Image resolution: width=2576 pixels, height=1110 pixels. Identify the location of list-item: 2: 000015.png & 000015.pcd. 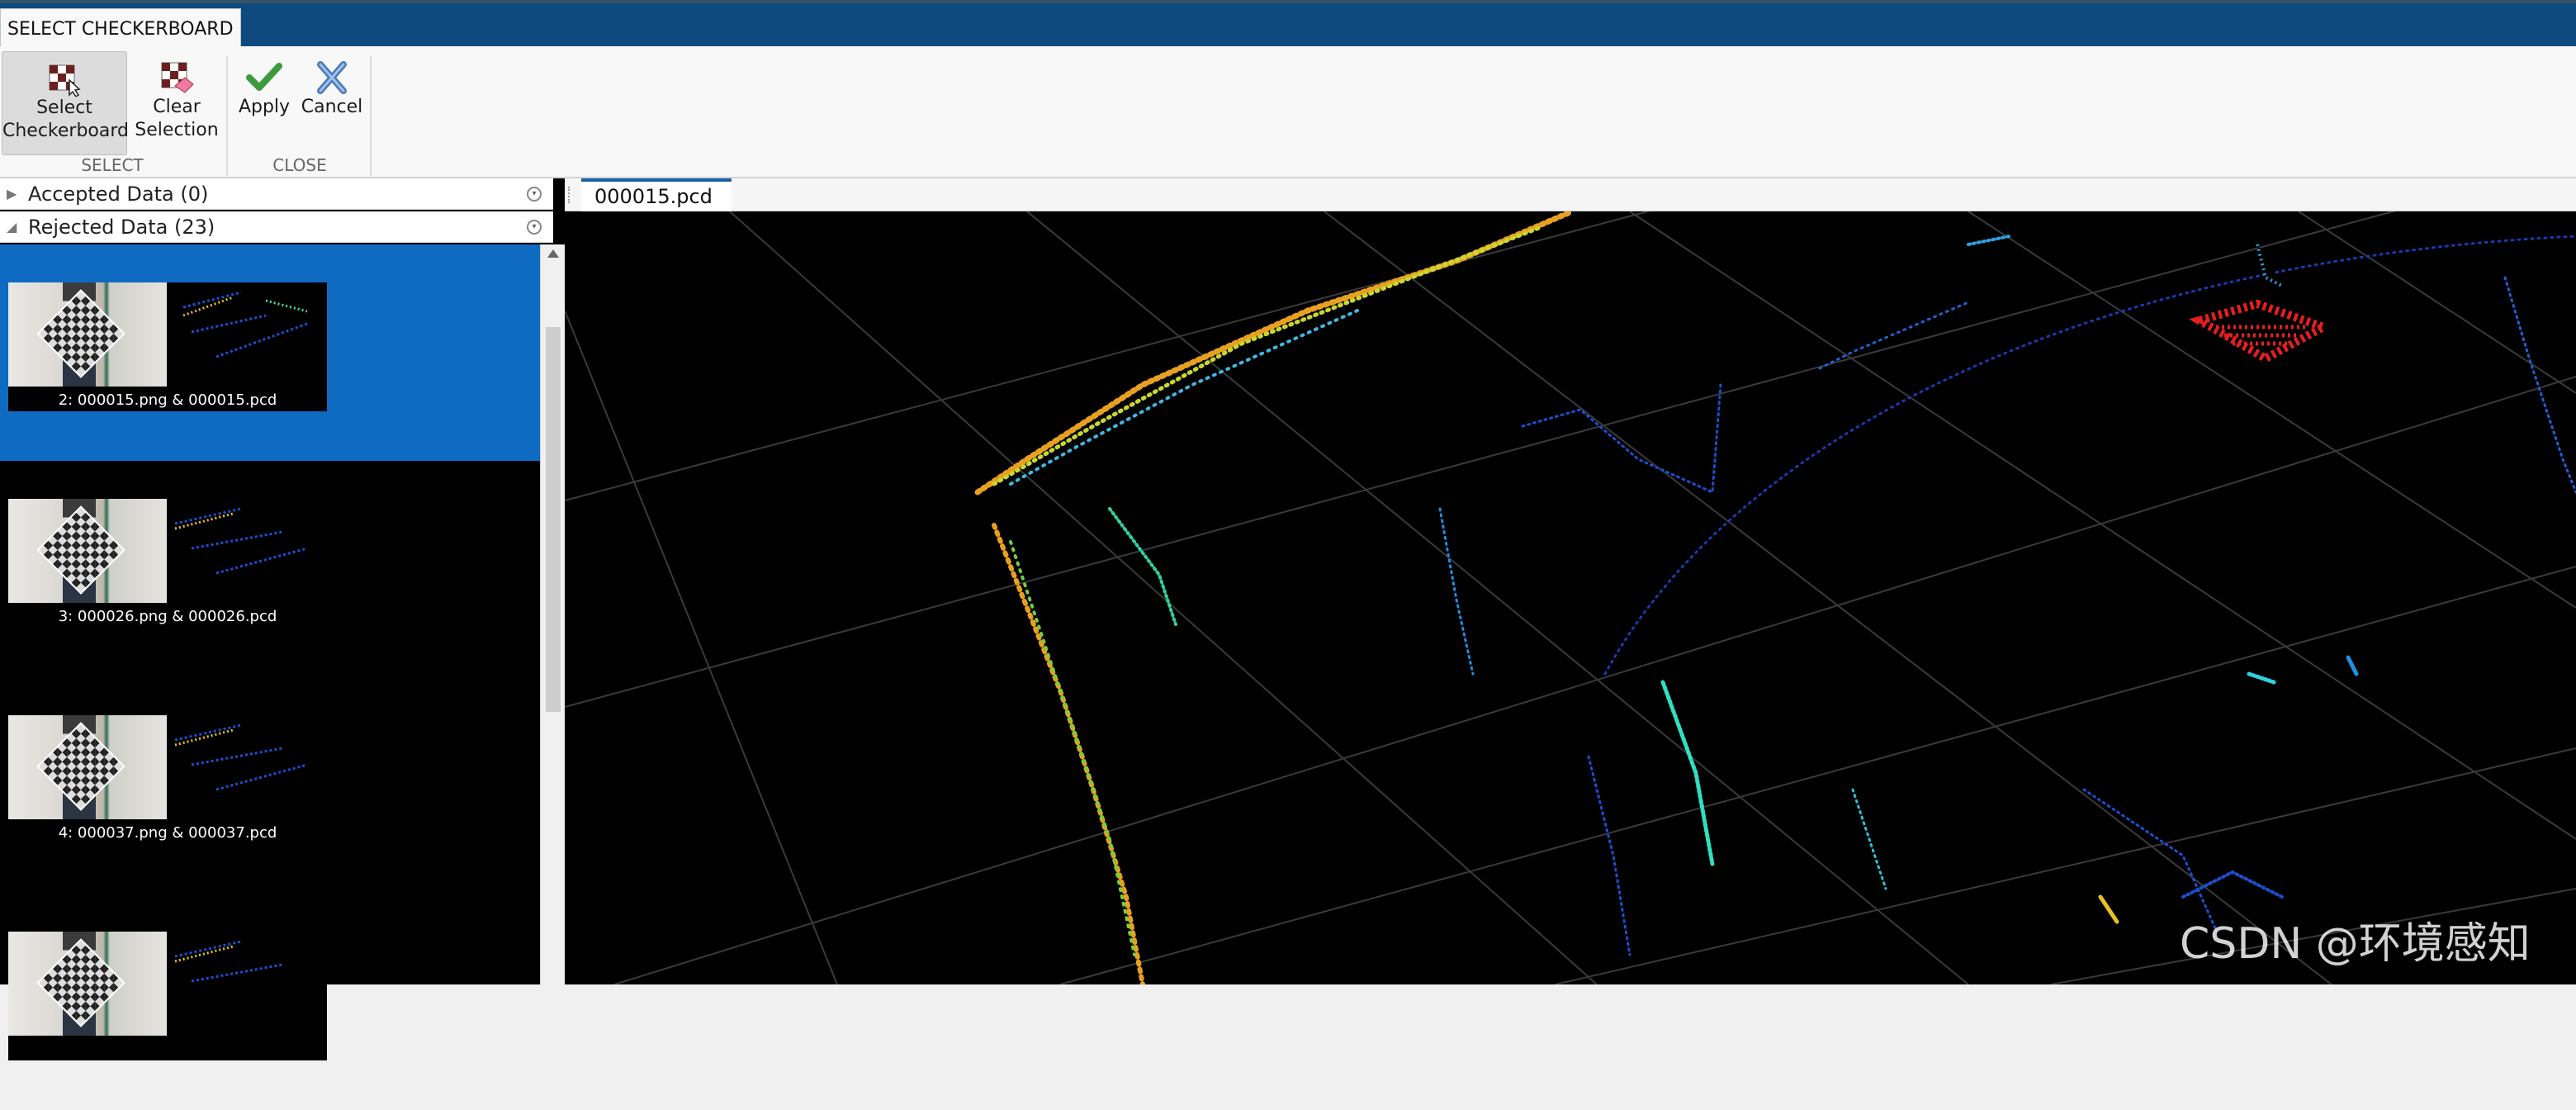
(270, 352).